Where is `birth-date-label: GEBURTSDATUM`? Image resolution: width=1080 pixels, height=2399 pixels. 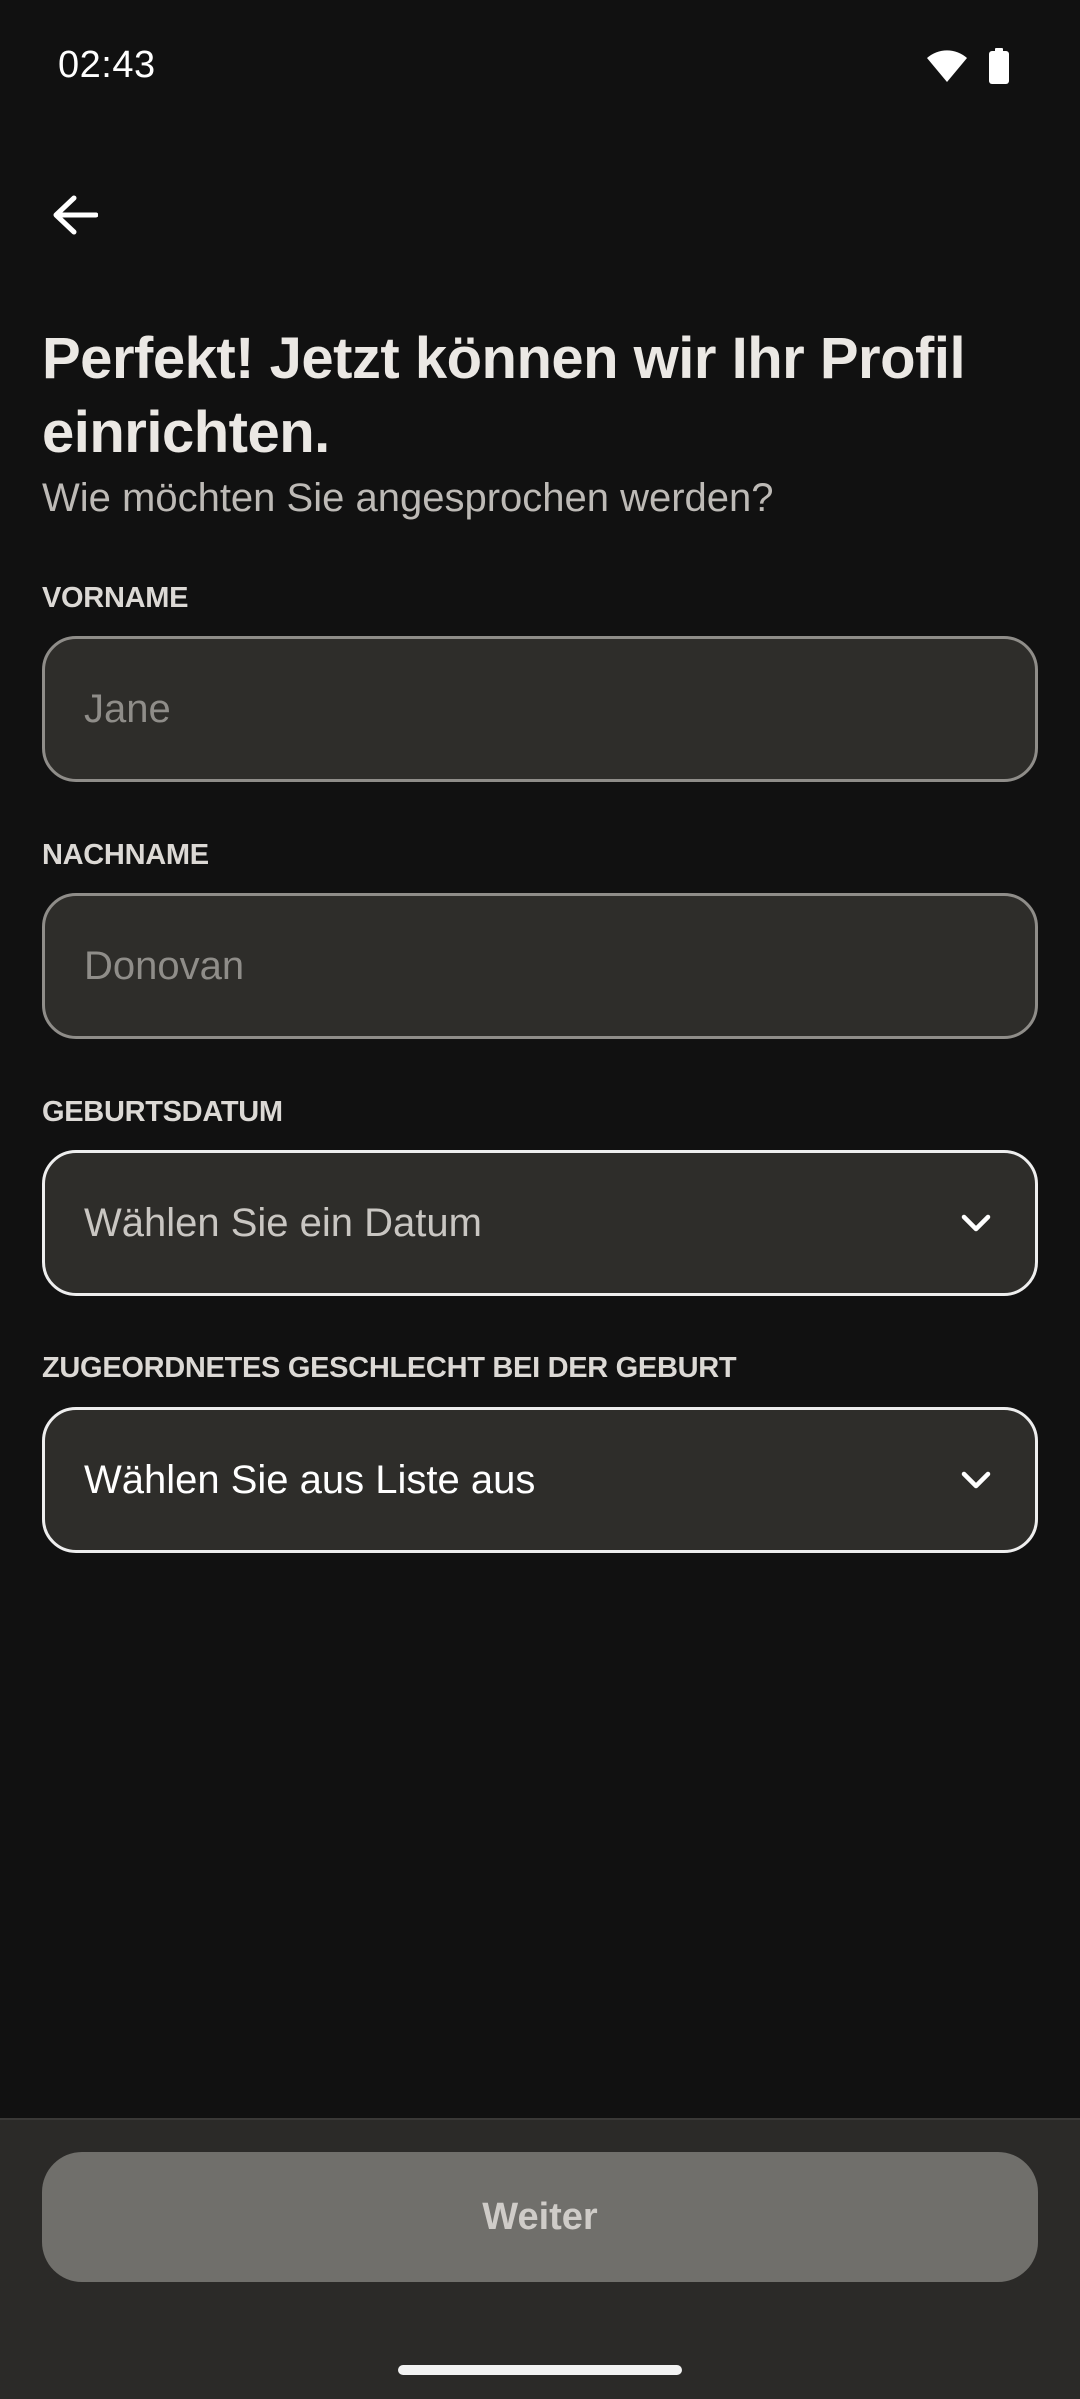
birth-date-label: GEBURTSDATUM is located at coordinates (162, 1112).